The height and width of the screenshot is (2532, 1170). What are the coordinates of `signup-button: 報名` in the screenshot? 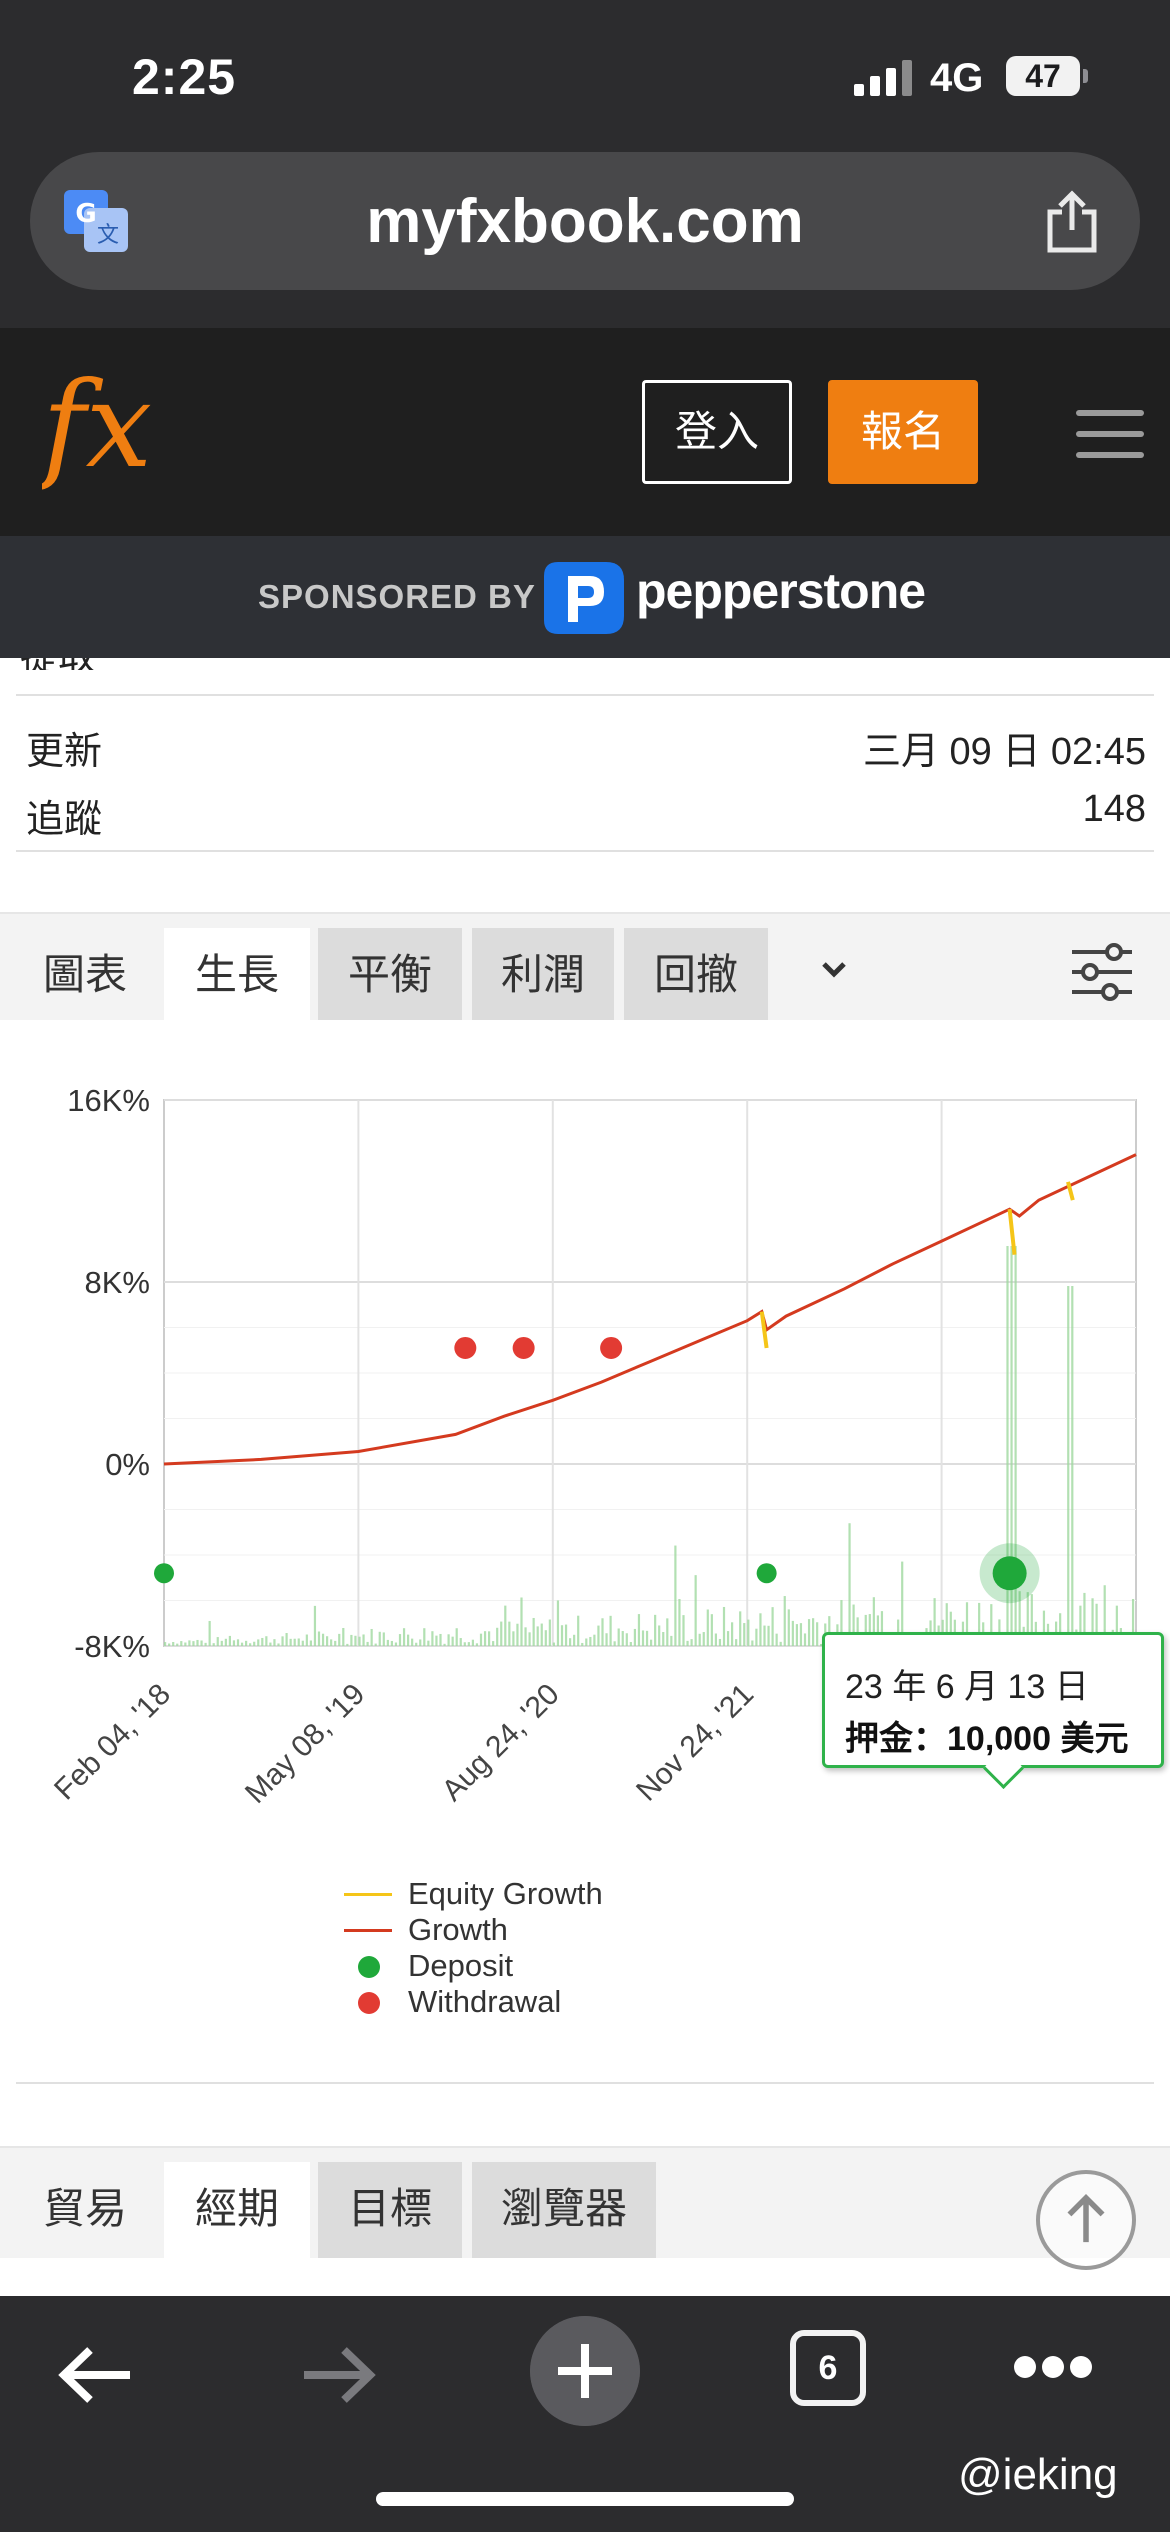 It's located at (903, 432).